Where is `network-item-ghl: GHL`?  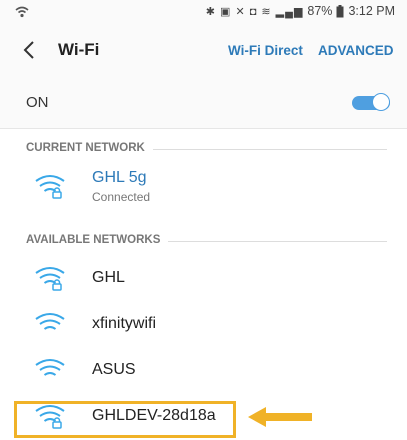
network-item-ghl: GHL is located at coordinates (203, 280).